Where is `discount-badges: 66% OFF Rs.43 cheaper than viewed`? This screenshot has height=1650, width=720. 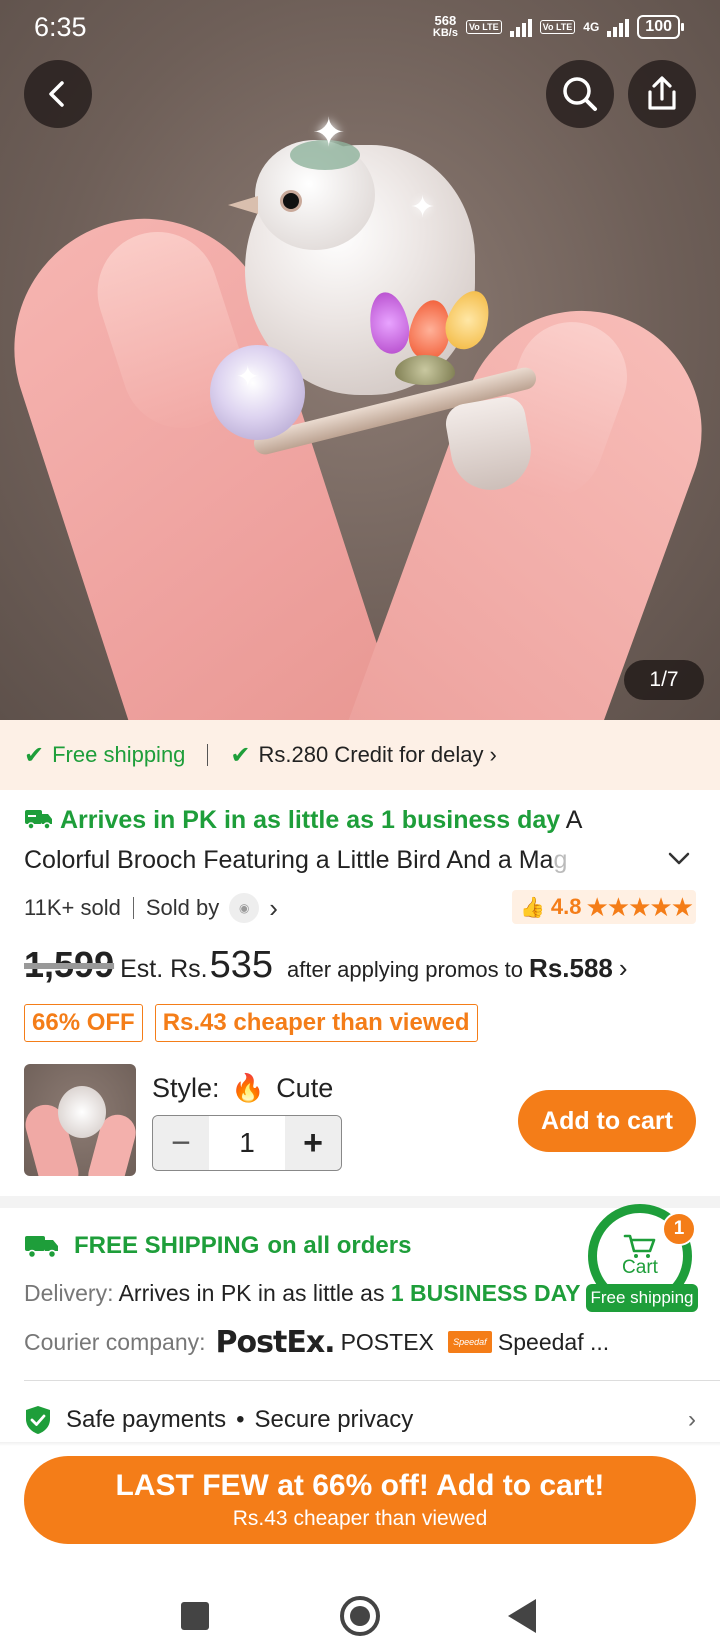 discount-badges: 66% OFF Rs.43 cheaper than viewed is located at coordinates (251, 1023).